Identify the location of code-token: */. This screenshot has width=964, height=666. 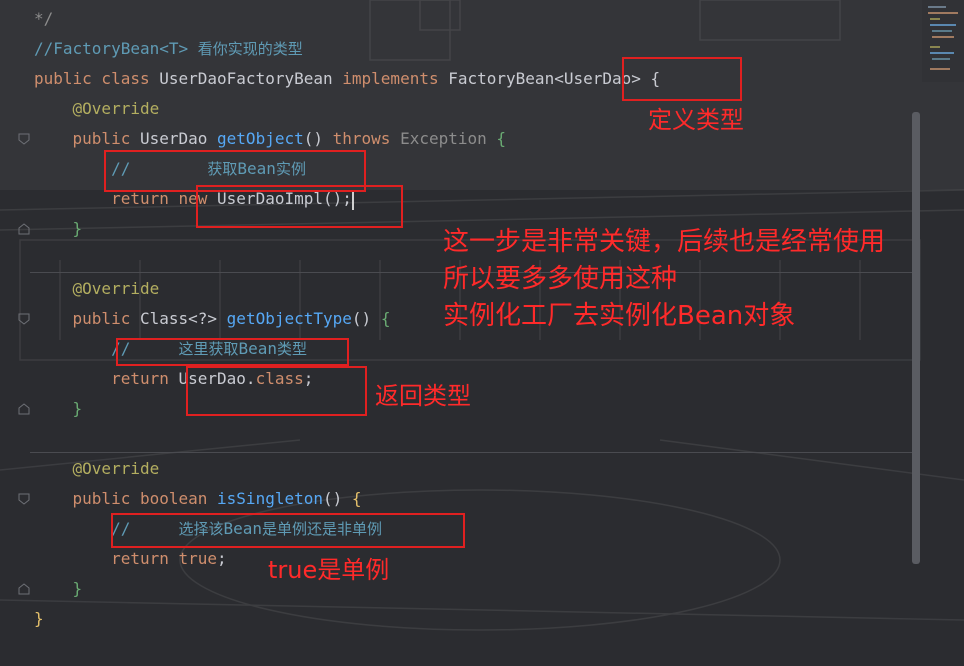
(44, 18).